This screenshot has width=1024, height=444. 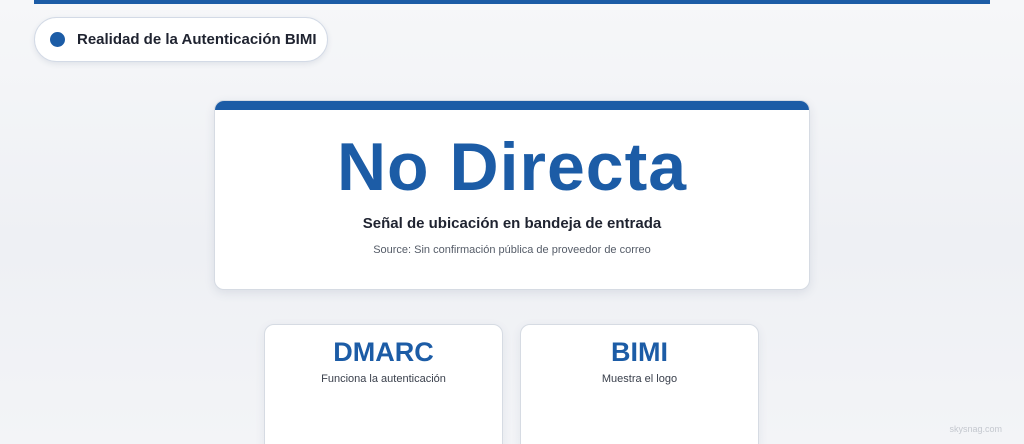 What do you see at coordinates (512, 105) in the screenshot?
I see `hero-card-accent-band` at bounding box center [512, 105].